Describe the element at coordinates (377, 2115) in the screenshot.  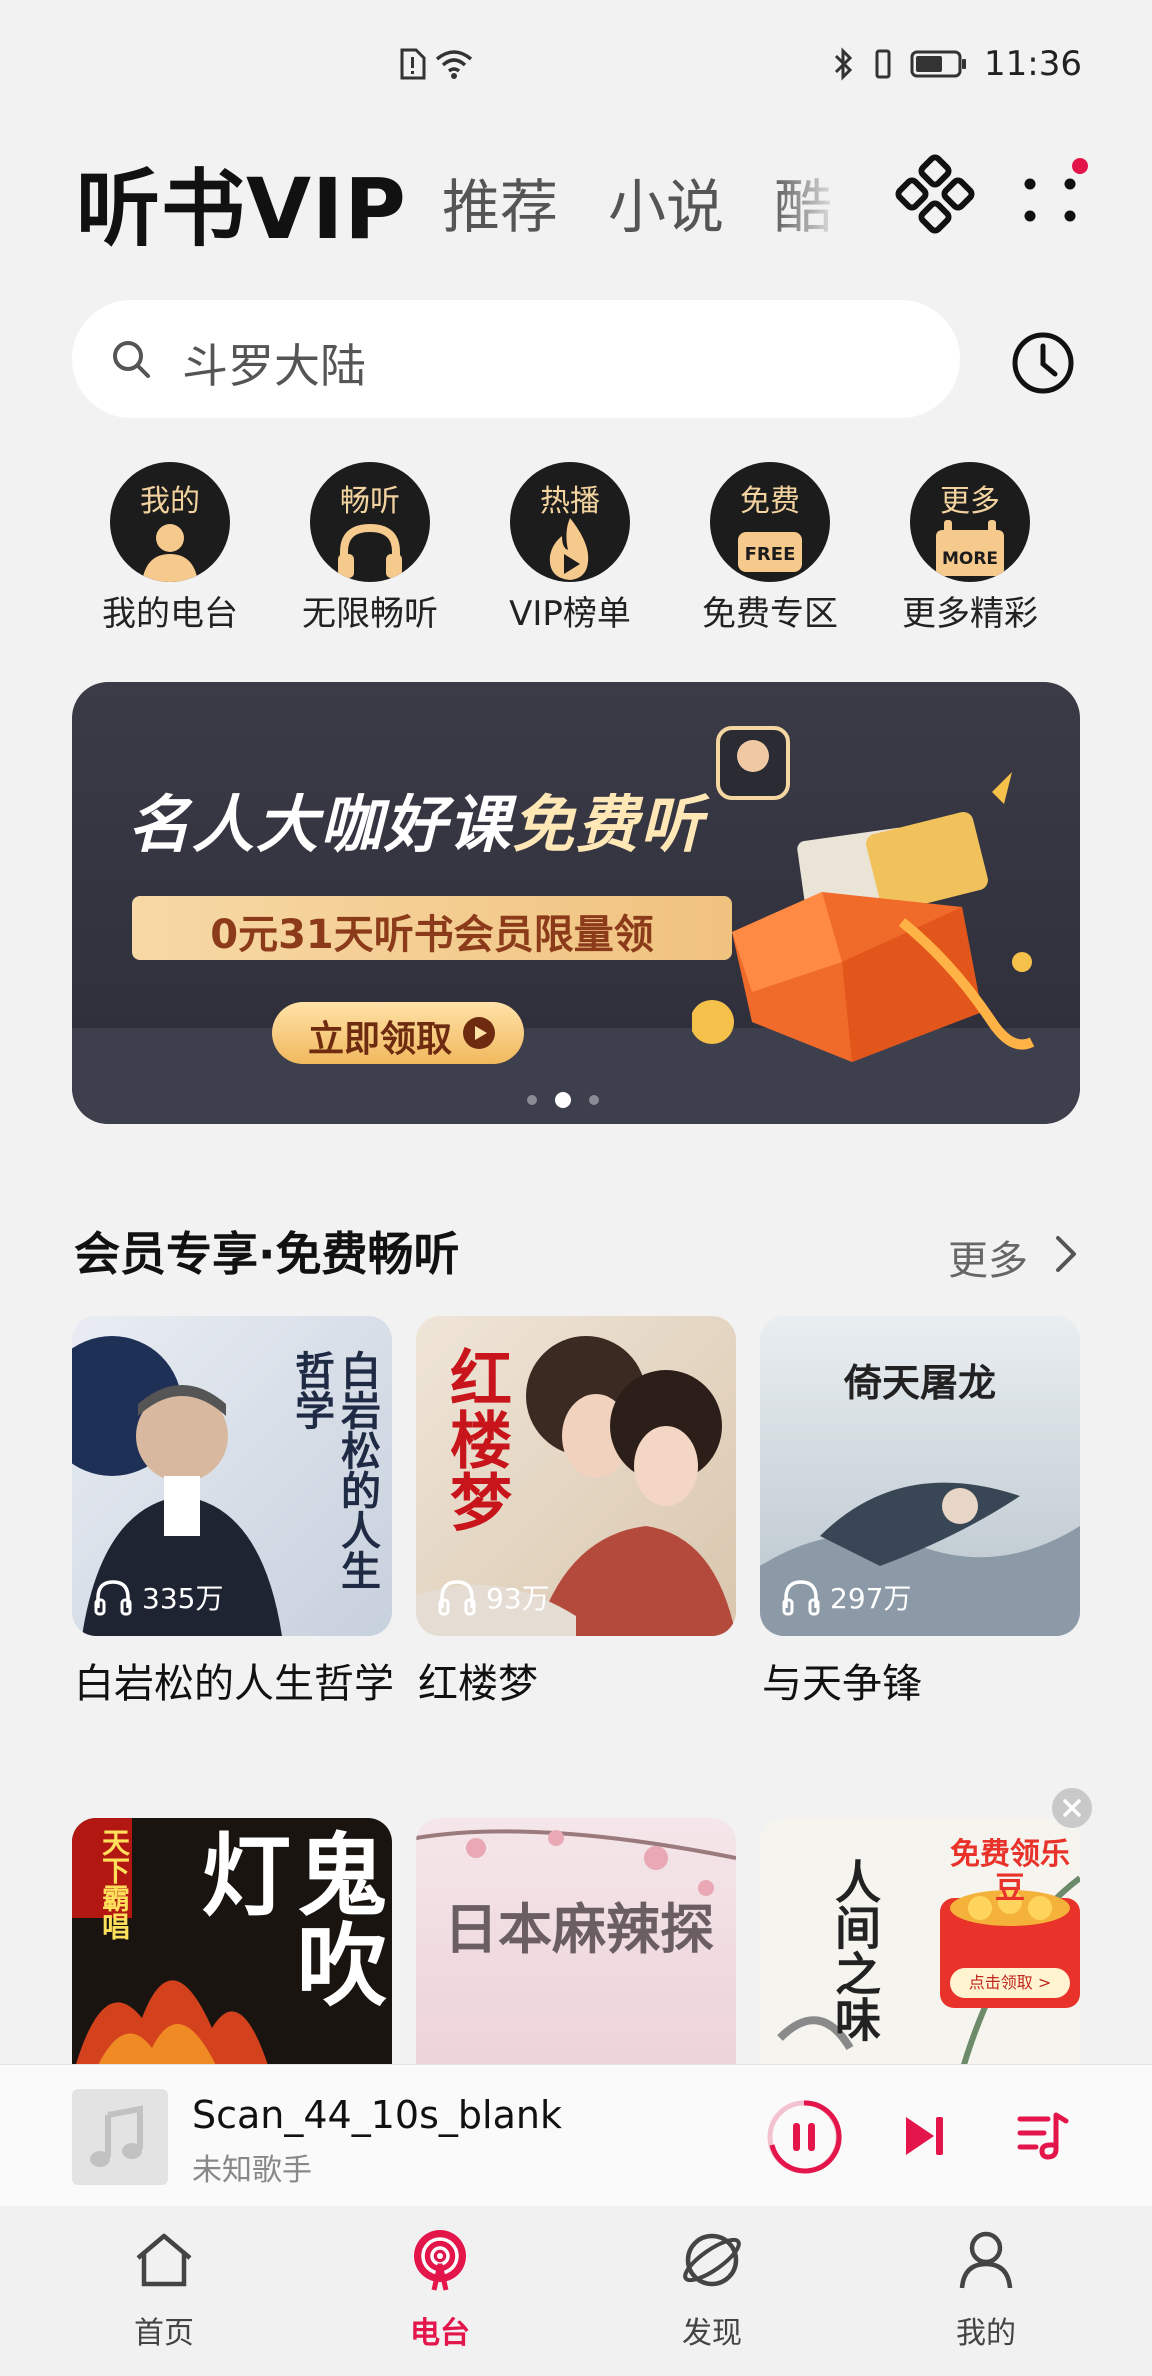
I see `player-track-title: Scan_44_10s_blank` at that location.